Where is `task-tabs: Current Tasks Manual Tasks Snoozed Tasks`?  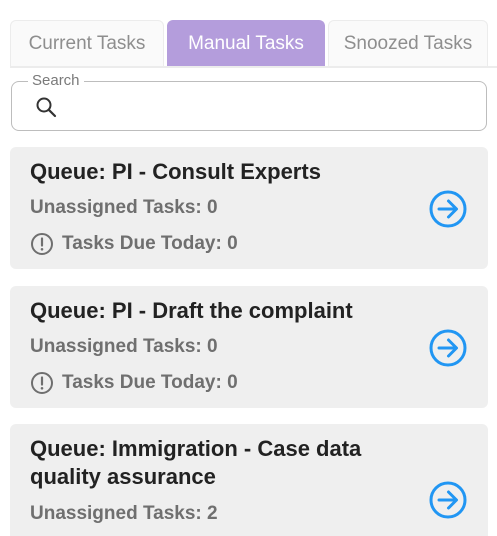
task-tabs: Current Tasks Manual Tasks Snoozed Tasks is located at coordinates (253, 44).